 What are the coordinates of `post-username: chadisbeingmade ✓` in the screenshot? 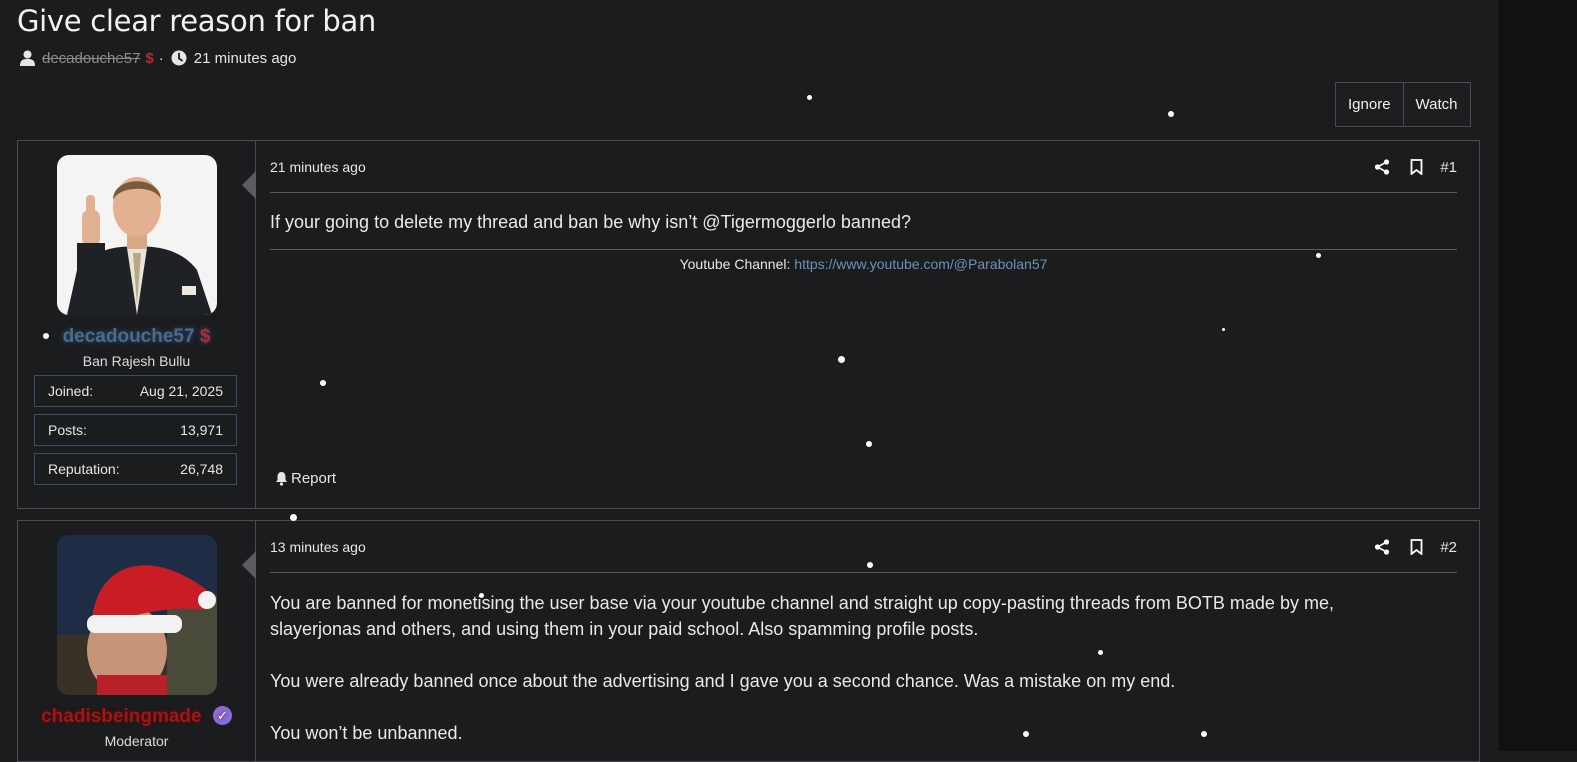 It's located at (136, 717).